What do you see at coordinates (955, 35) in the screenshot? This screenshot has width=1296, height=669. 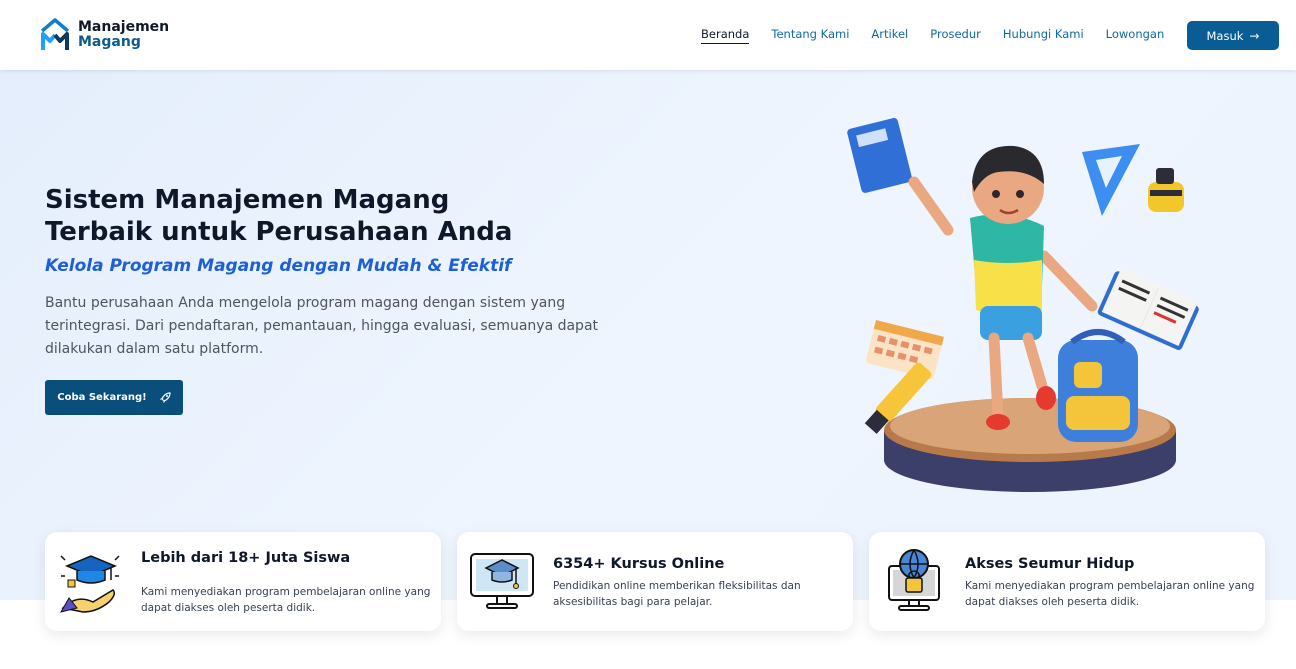 I see `nav-link-prosedur: Prosedur` at bounding box center [955, 35].